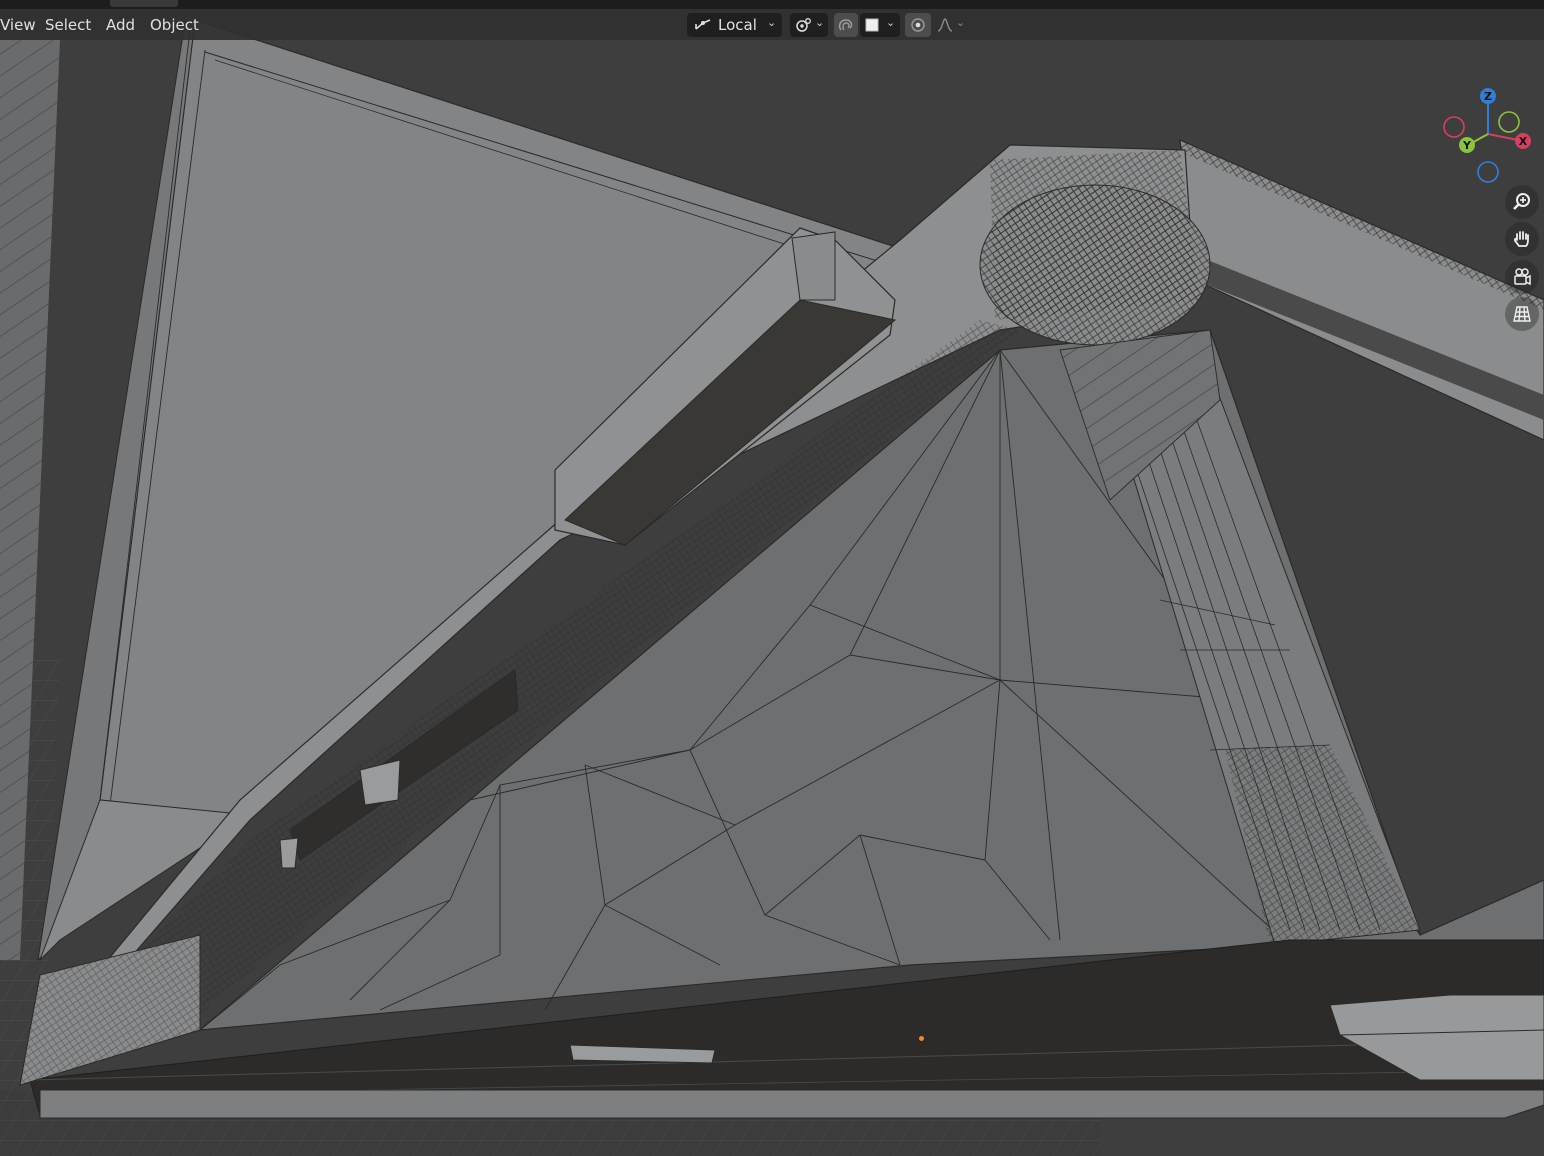 Image resolution: width=1544 pixels, height=1156 pixels. I want to click on snap-increment-icon, so click(872, 25).